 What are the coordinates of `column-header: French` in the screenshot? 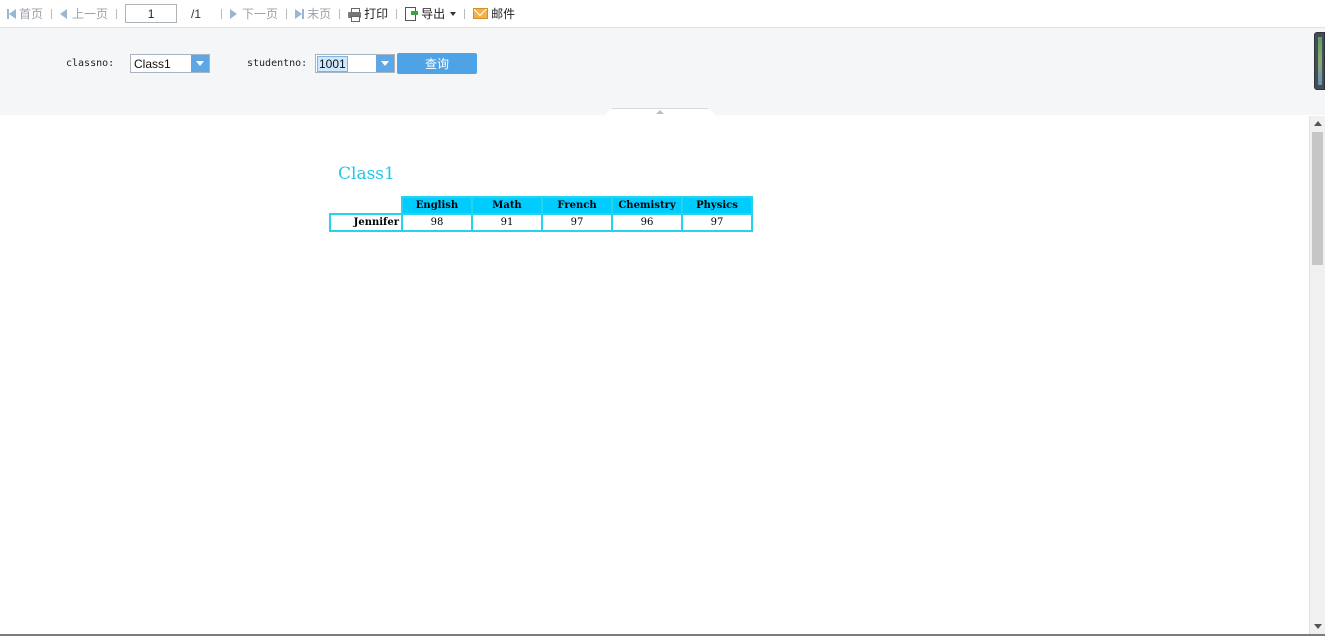 It's located at (577, 205).